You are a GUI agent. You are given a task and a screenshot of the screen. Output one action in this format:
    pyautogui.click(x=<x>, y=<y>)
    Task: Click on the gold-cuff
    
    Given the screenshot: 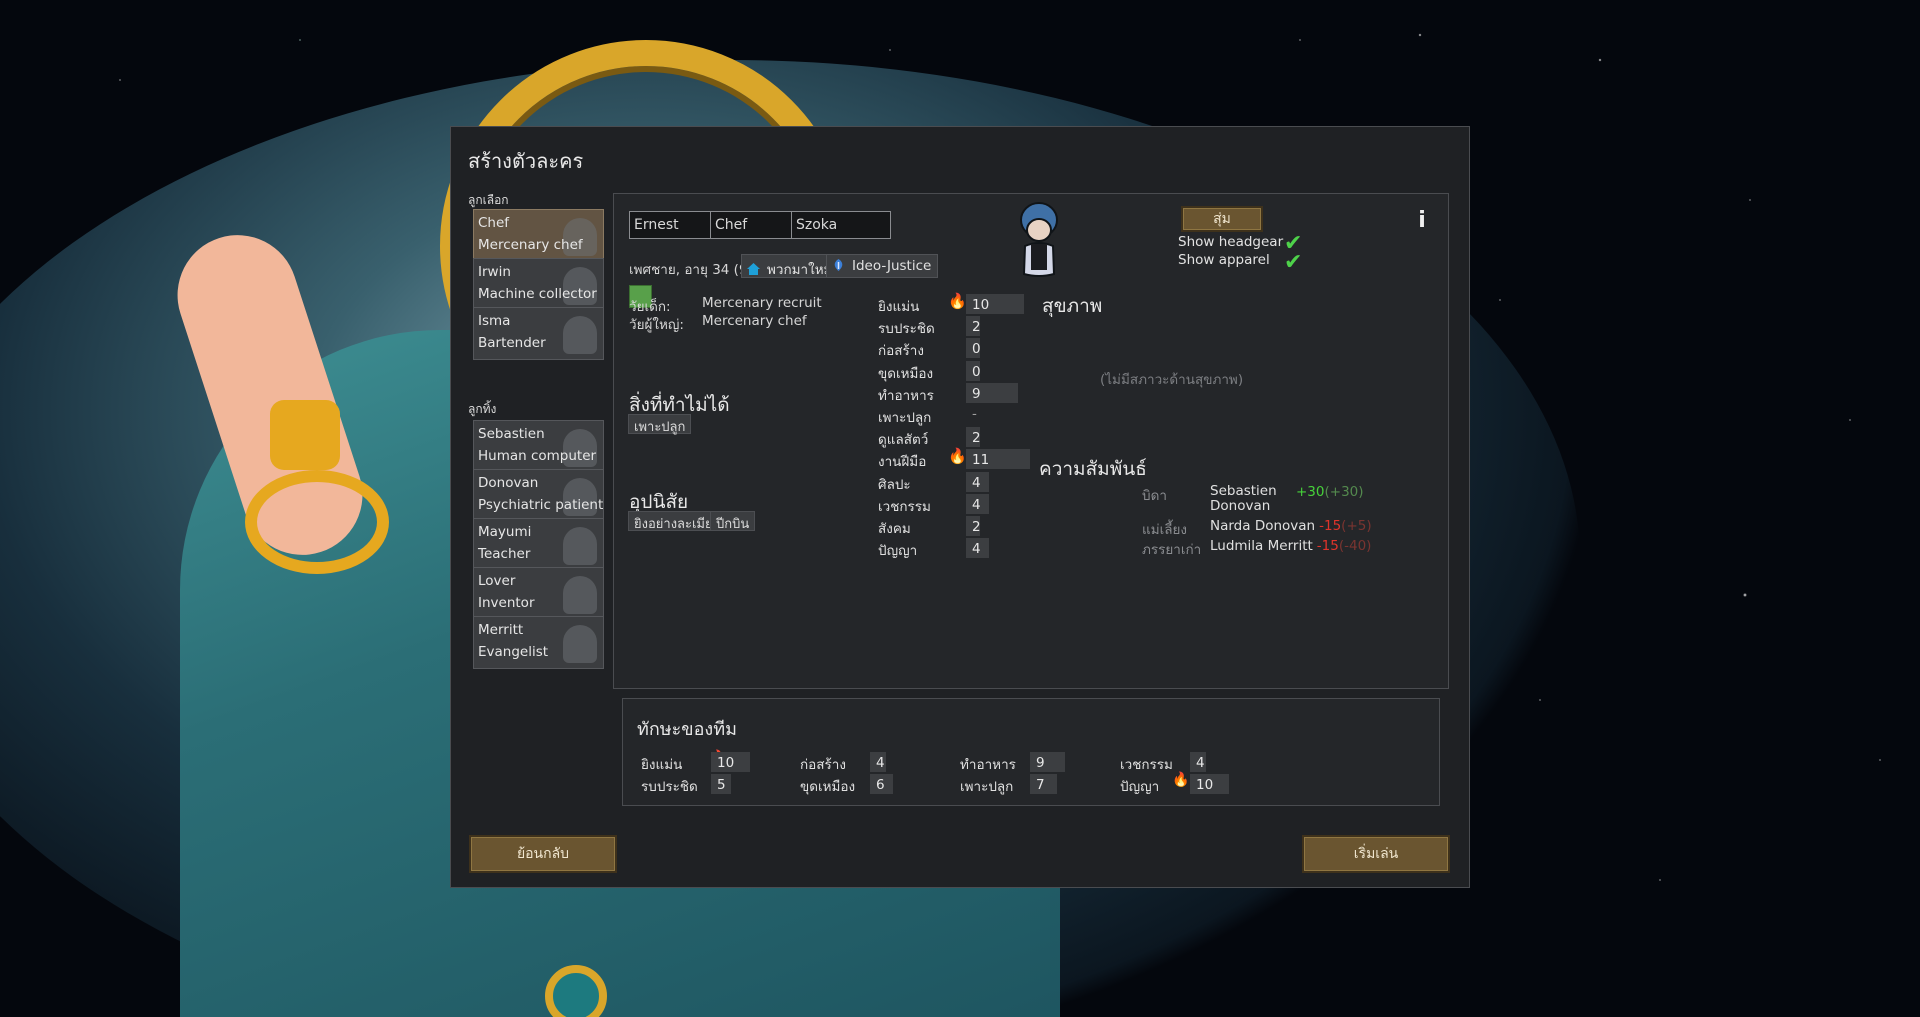 What is the action you would take?
    pyautogui.click(x=305, y=435)
    